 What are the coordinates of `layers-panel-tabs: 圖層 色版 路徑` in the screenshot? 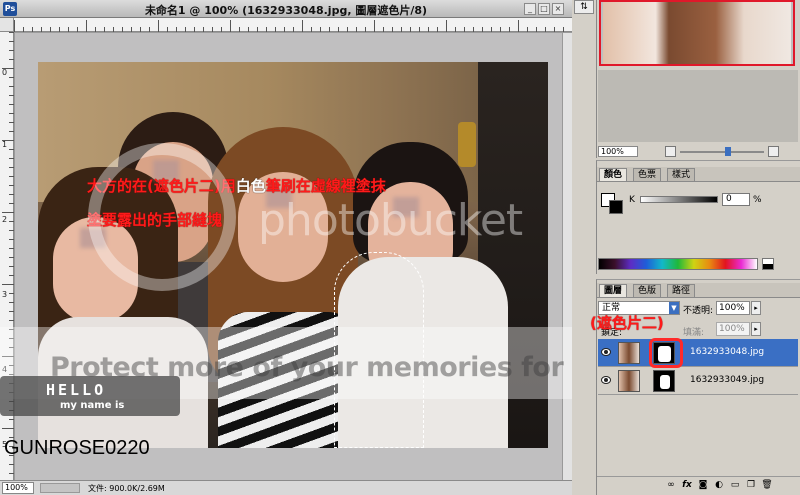 It's located at (698, 290).